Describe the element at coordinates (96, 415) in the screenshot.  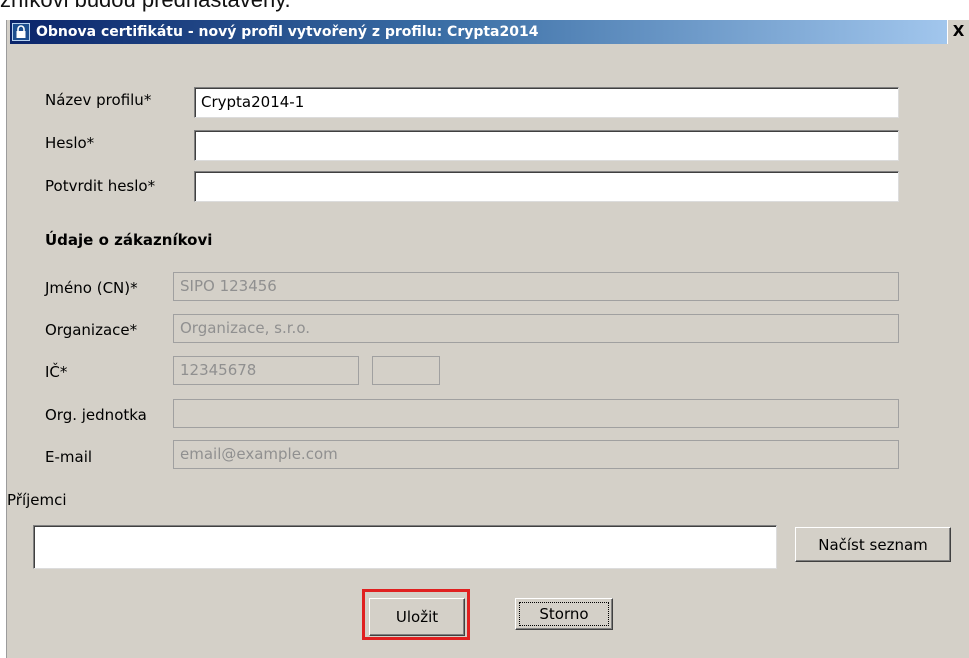
I see `org-unit-label: Org. jednotka` at that location.